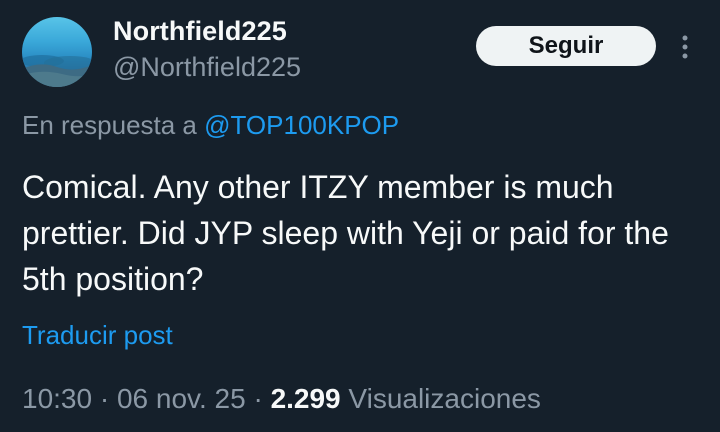  Describe the element at coordinates (207, 67) in the screenshot. I see `author-handle: @Northfield225` at that location.